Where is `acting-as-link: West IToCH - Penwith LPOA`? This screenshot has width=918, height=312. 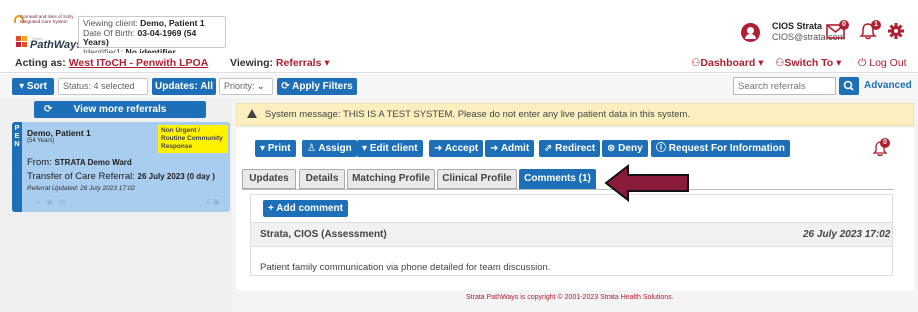
acting-as-link: West IToCH - Penwith LPOA is located at coordinates (139, 63).